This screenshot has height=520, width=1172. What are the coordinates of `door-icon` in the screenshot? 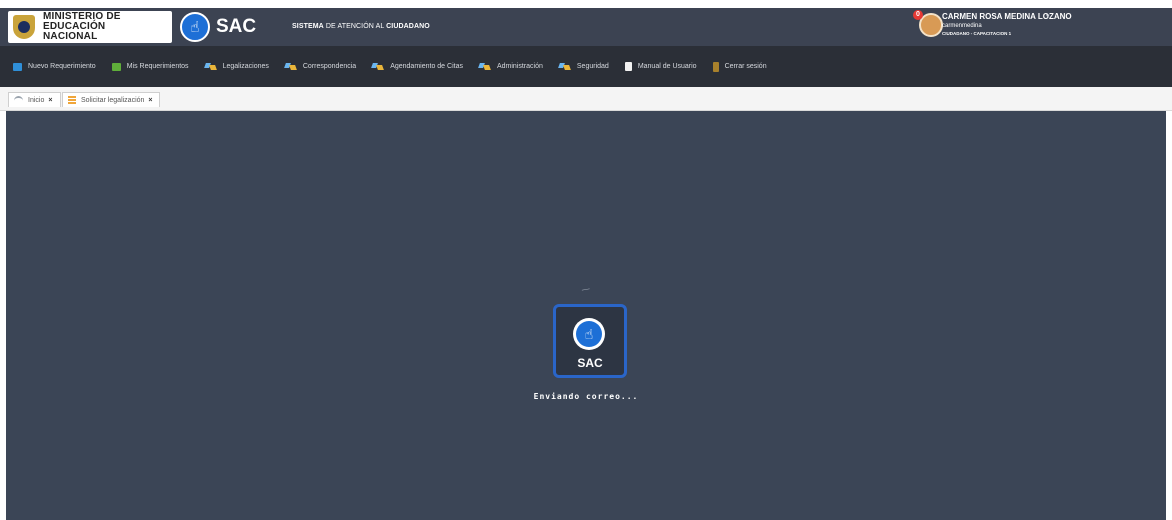 It's located at (715, 66).